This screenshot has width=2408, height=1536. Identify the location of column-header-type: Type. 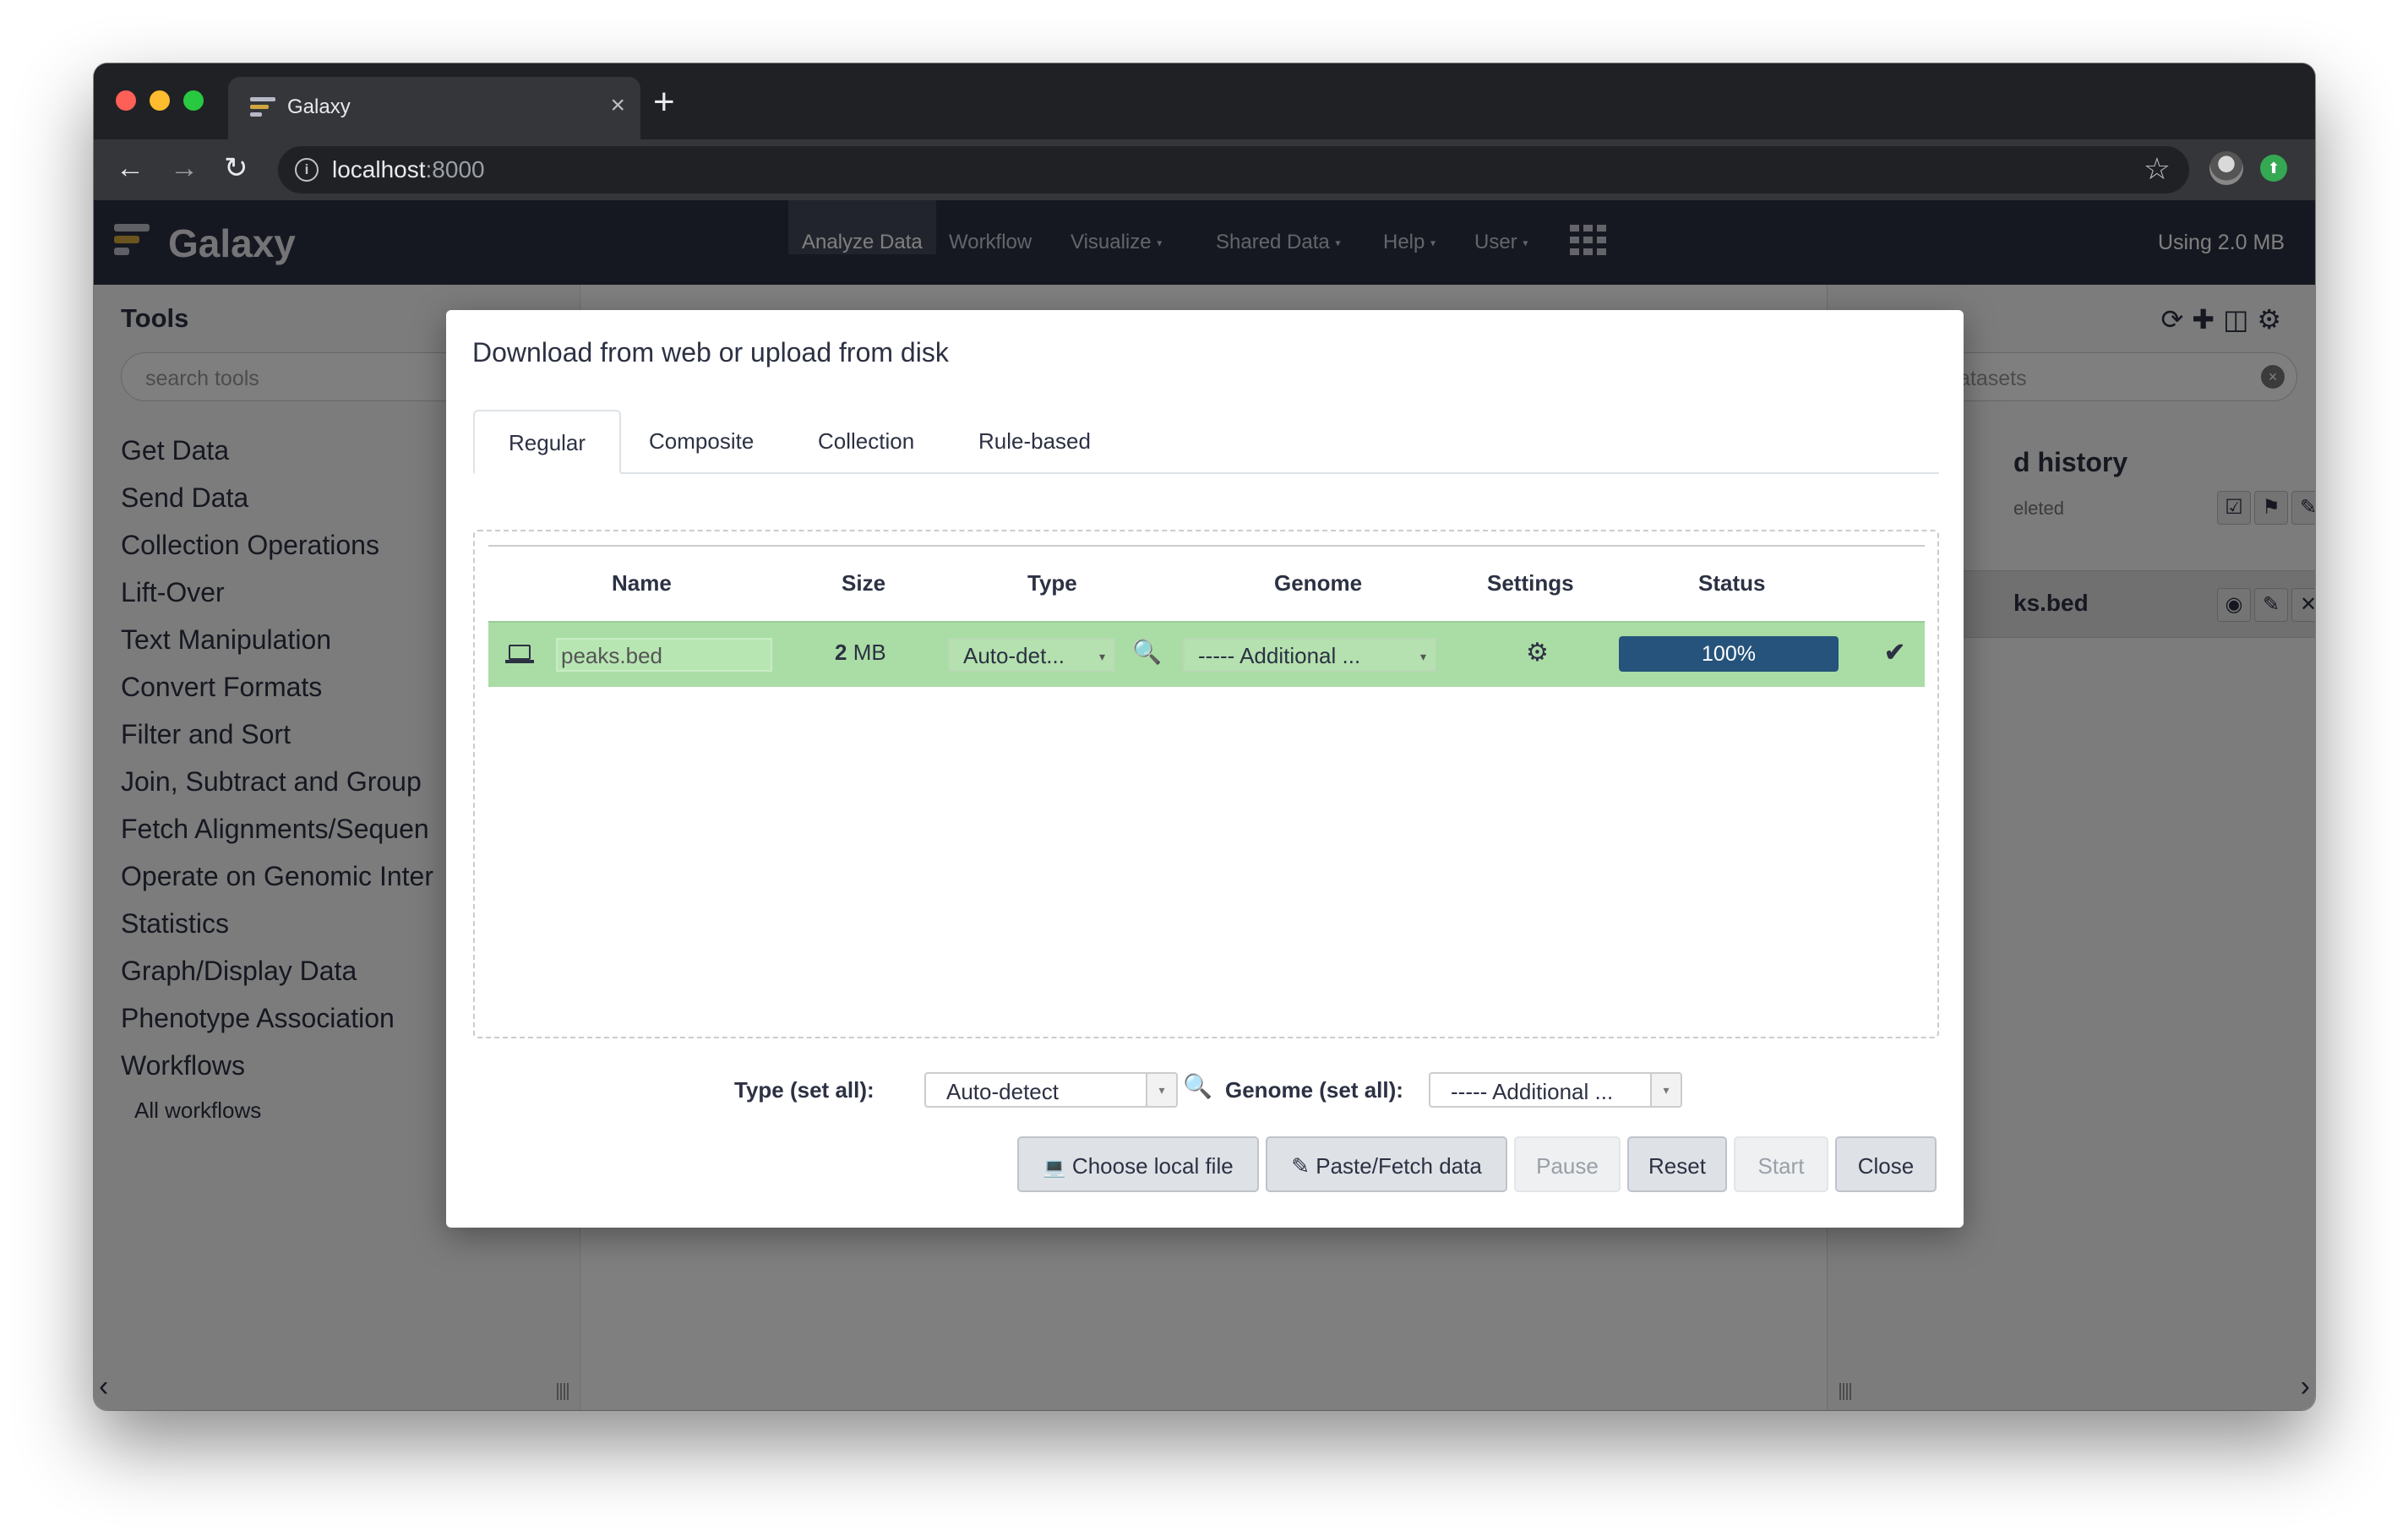
(1052, 583).